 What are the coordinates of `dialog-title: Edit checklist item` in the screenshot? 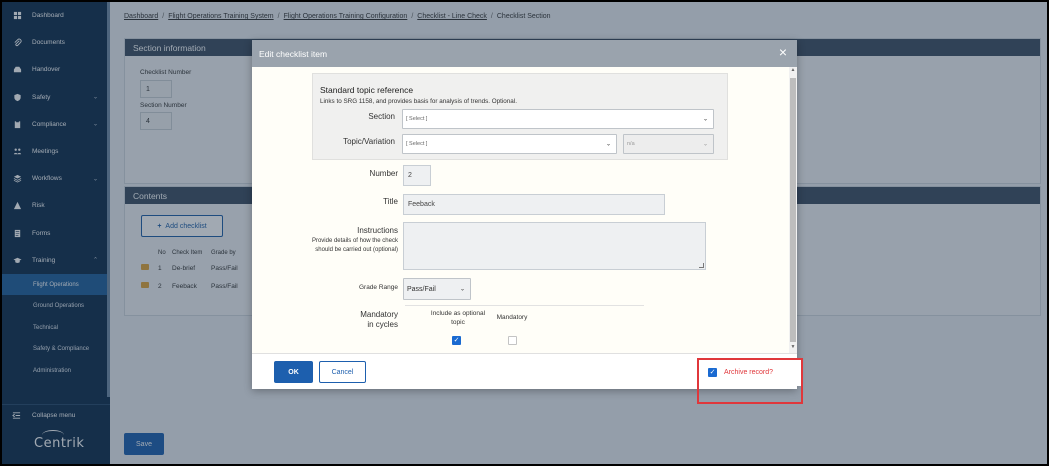 It's located at (293, 53).